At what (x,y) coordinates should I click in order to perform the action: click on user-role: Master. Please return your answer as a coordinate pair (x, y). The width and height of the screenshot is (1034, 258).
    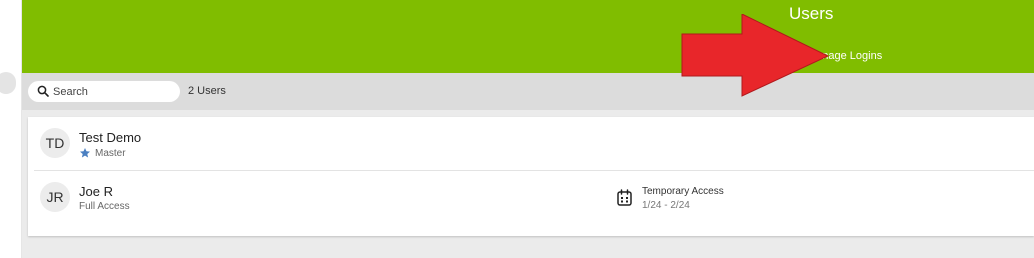
    Looking at the image, I should click on (102, 153).